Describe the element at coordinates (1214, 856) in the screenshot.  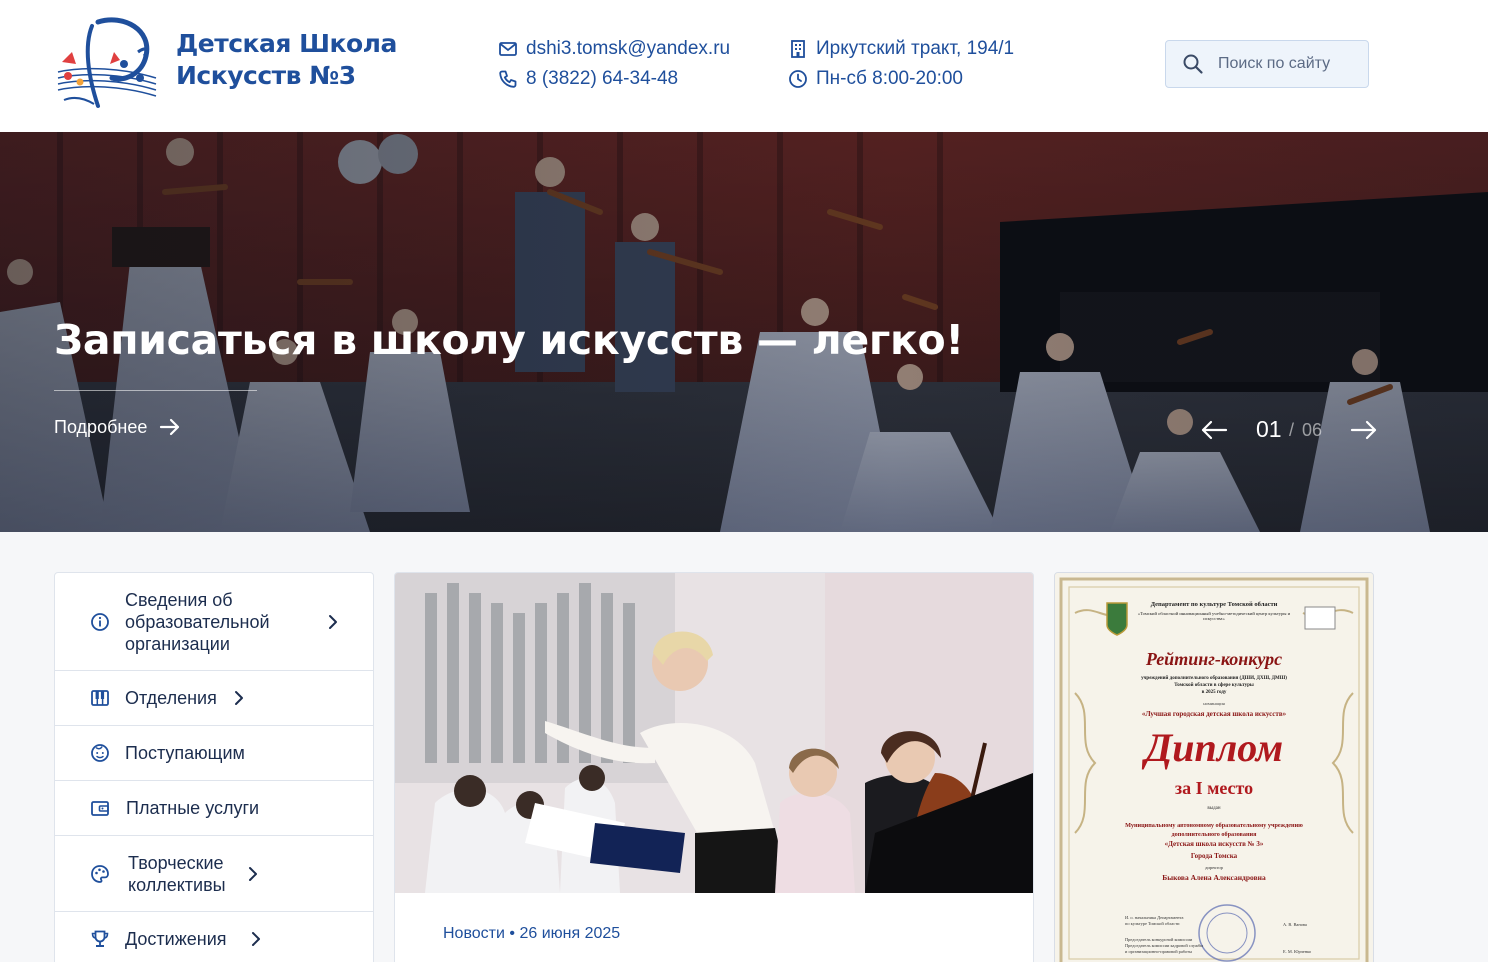
I see `diploma-city: Города Томска` at that location.